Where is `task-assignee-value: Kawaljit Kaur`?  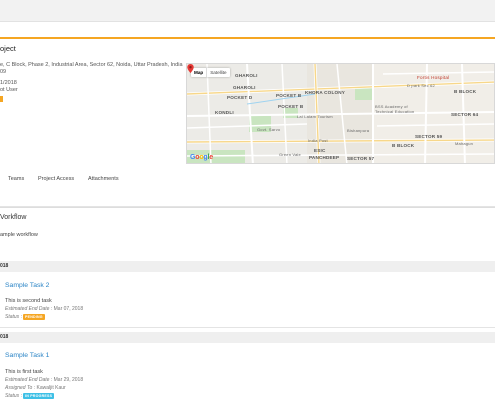 task-assignee-value: Kawaljit Kaur is located at coordinates (51, 388).